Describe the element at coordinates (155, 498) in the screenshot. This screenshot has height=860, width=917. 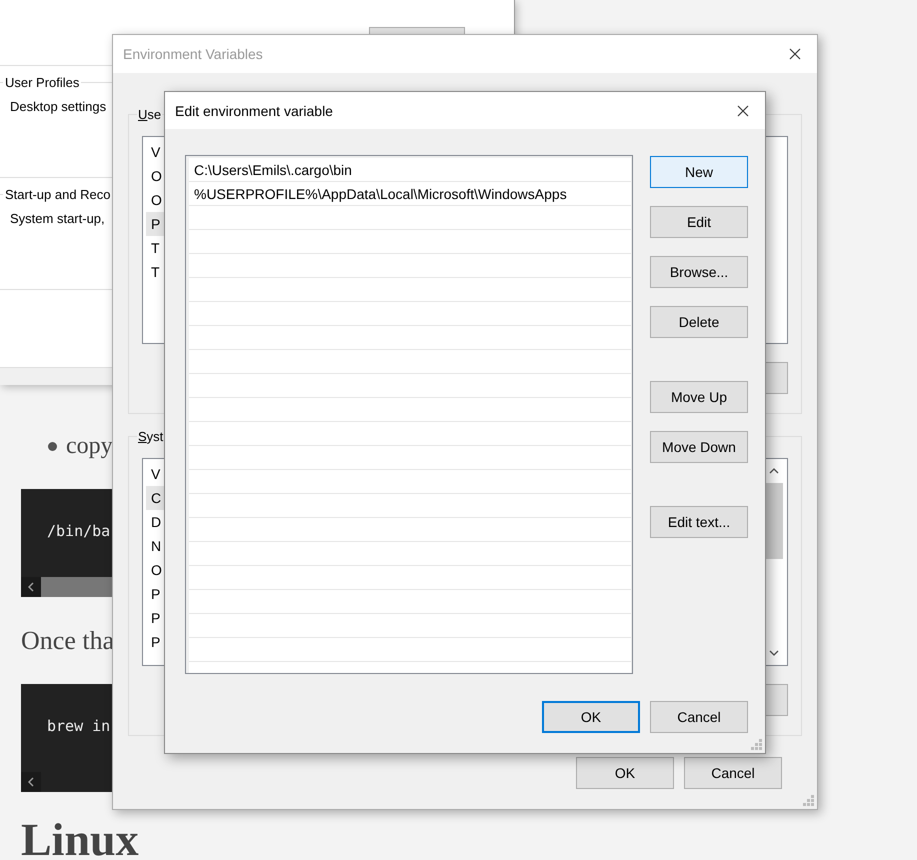
I see `list-row: C` at that location.